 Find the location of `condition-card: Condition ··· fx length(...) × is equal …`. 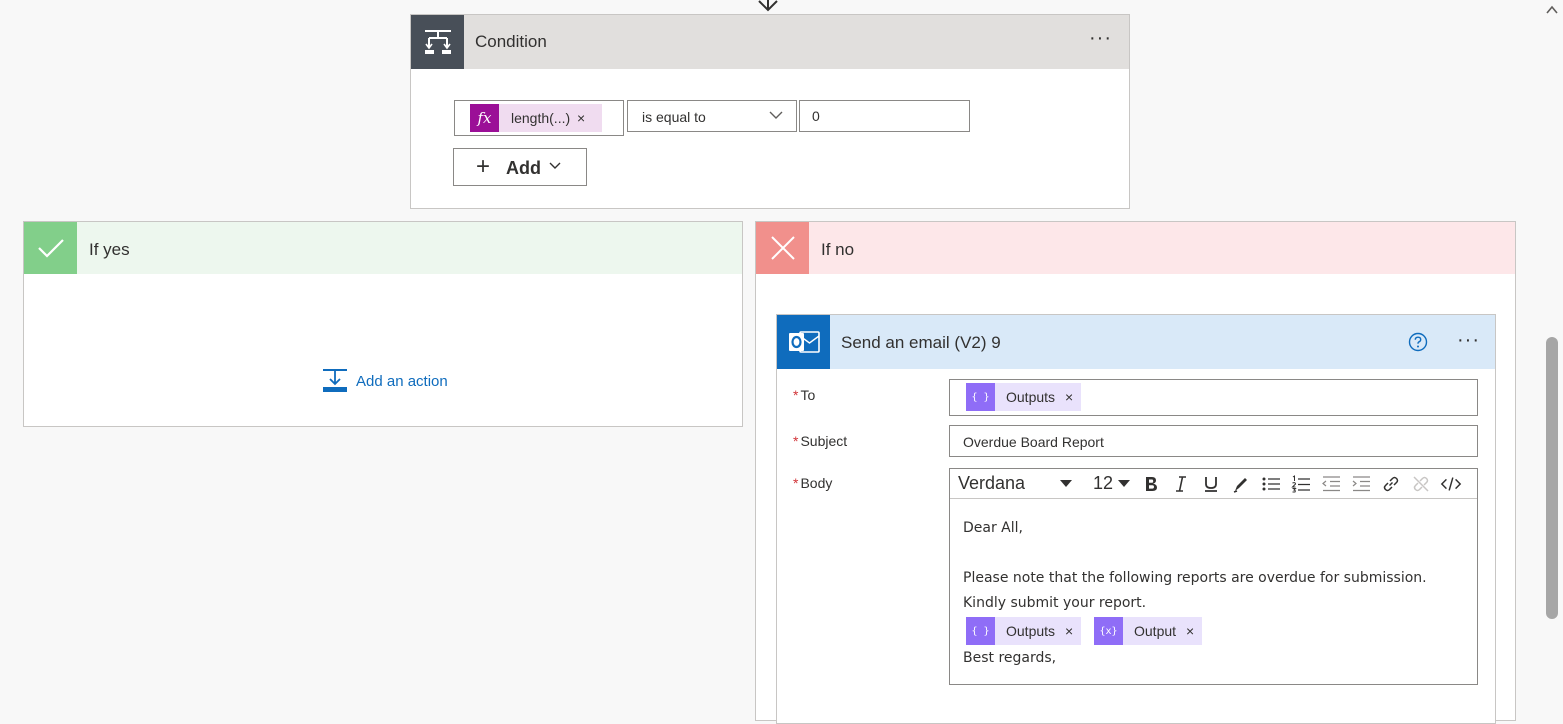

condition-card: Condition ··· fx length(...) × is equal … is located at coordinates (770, 111).